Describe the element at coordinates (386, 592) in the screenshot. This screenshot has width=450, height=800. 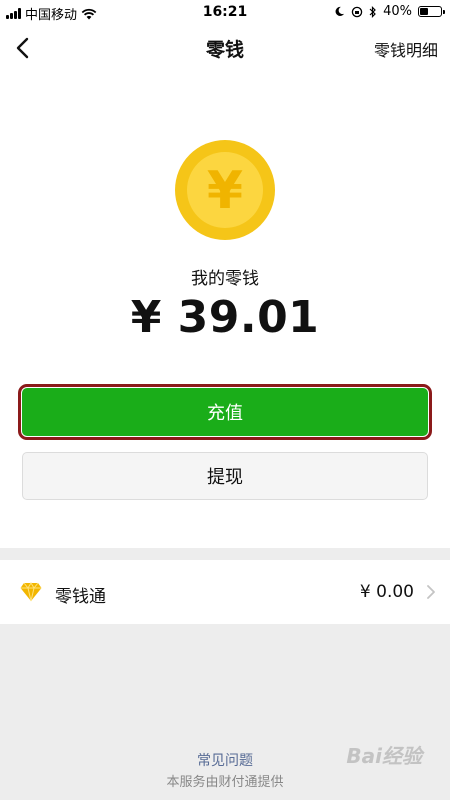
I see `lingqiantong-value: ¥ 0.00` at that location.